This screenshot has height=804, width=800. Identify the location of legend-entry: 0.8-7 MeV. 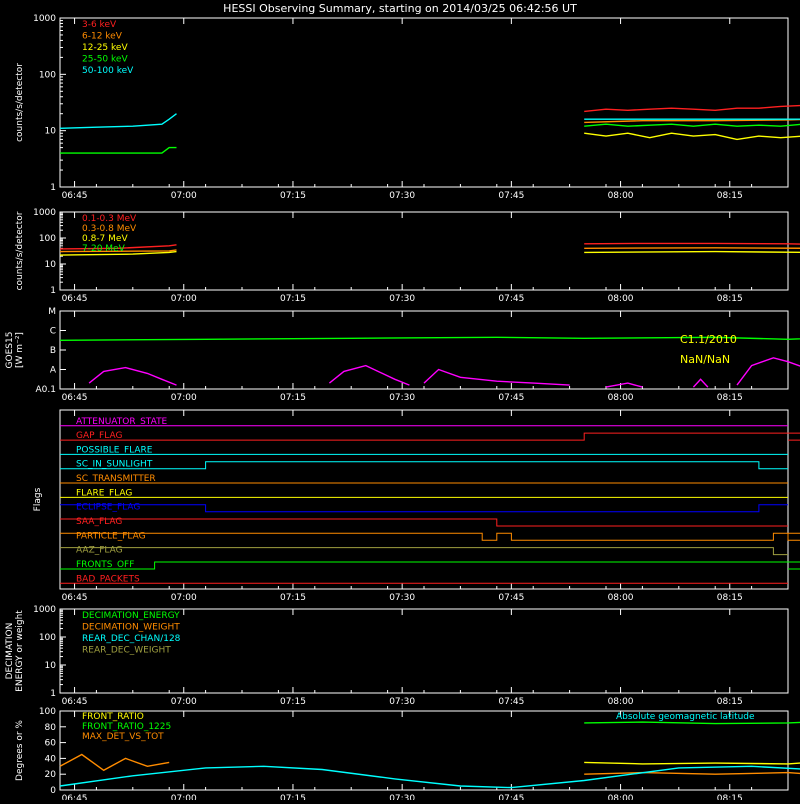
(105, 239).